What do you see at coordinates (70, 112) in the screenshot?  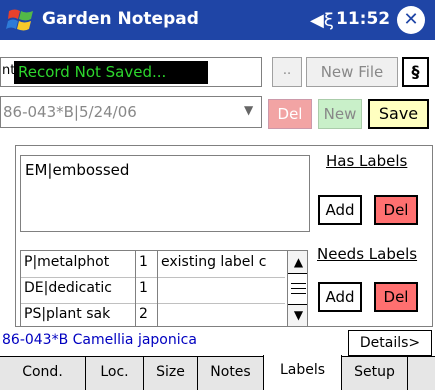 I see `record-select-value: 86-043*B|5/24/06` at bounding box center [70, 112].